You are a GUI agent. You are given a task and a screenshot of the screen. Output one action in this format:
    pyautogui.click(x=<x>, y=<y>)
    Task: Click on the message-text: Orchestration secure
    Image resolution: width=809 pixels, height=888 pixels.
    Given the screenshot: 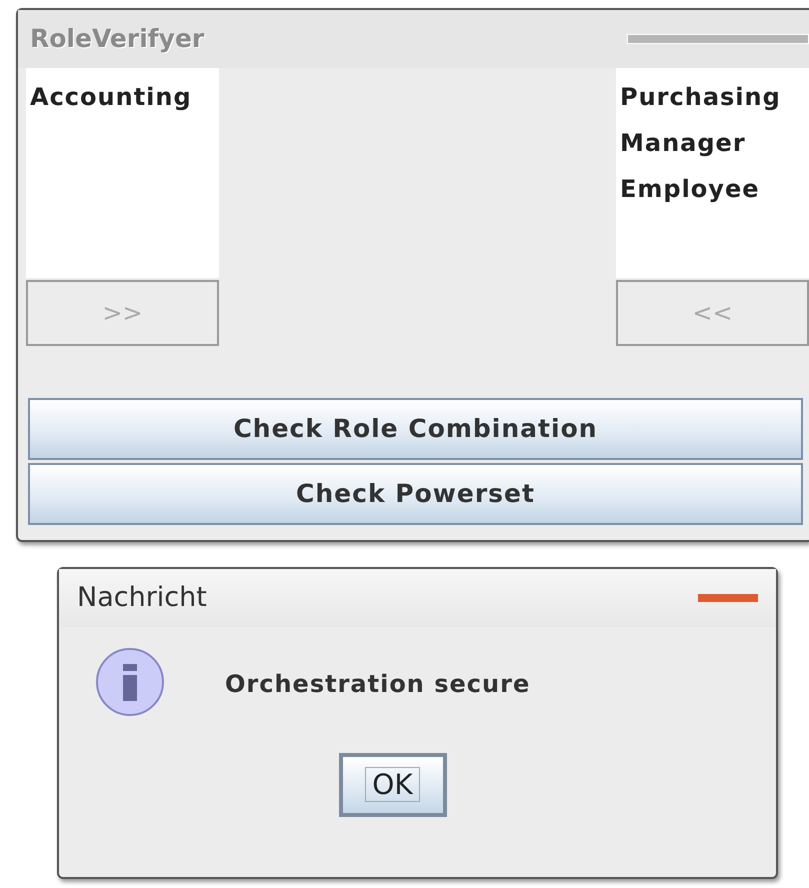 What is the action you would take?
    pyautogui.click(x=377, y=684)
    